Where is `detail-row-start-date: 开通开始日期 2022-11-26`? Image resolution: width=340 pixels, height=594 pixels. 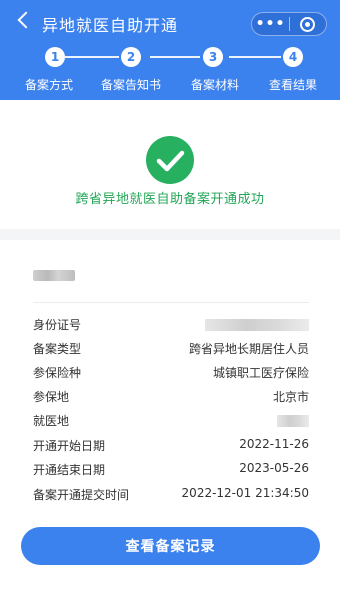
detail-row-start-date: 开通开始日期 2022-11-26 is located at coordinates (171, 447).